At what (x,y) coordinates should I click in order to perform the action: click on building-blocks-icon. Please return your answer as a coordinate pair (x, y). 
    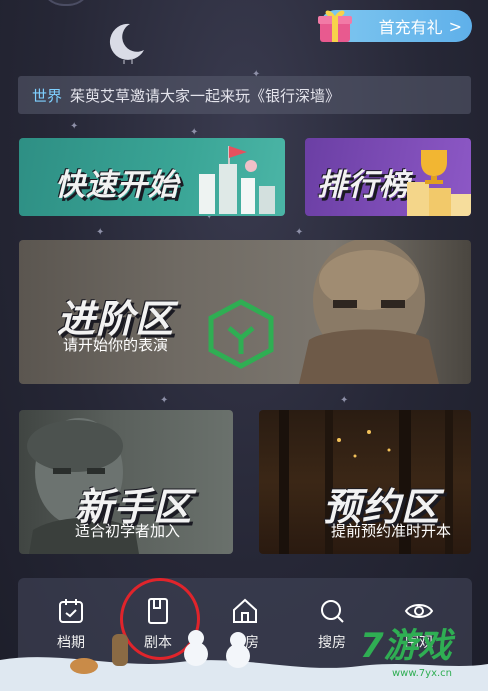
    Looking at the image, I should click on (237, 180).